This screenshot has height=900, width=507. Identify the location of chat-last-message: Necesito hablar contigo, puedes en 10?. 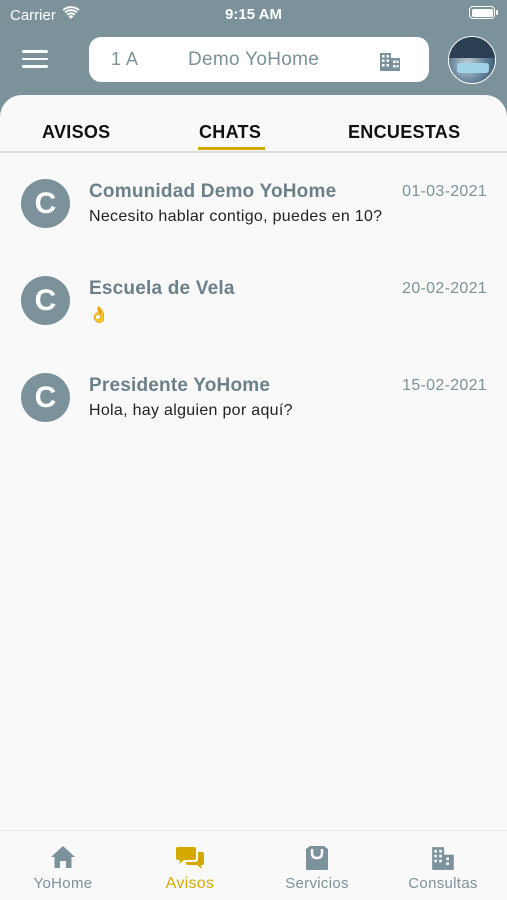
(236, 216).